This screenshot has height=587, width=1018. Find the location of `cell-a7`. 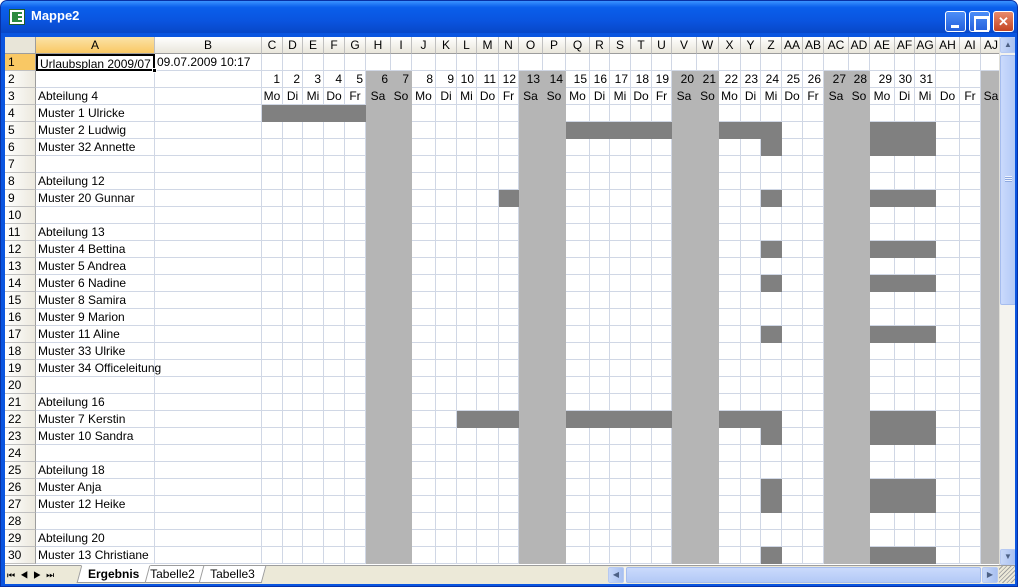

cell-a7 is located at coordinates (95, 164).